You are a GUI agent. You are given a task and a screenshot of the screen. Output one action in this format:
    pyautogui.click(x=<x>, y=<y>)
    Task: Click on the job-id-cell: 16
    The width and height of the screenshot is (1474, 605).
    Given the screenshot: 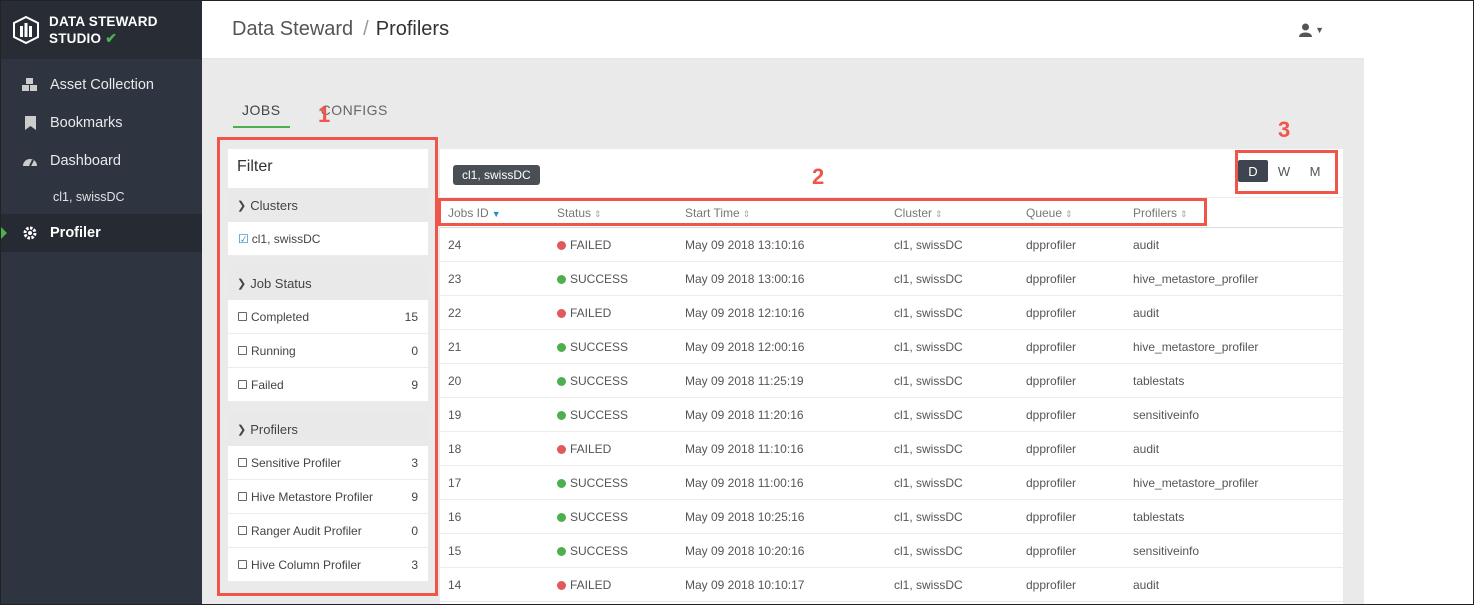 What is the action you would take?
    pyautogui.click(x=498, y=516)
    